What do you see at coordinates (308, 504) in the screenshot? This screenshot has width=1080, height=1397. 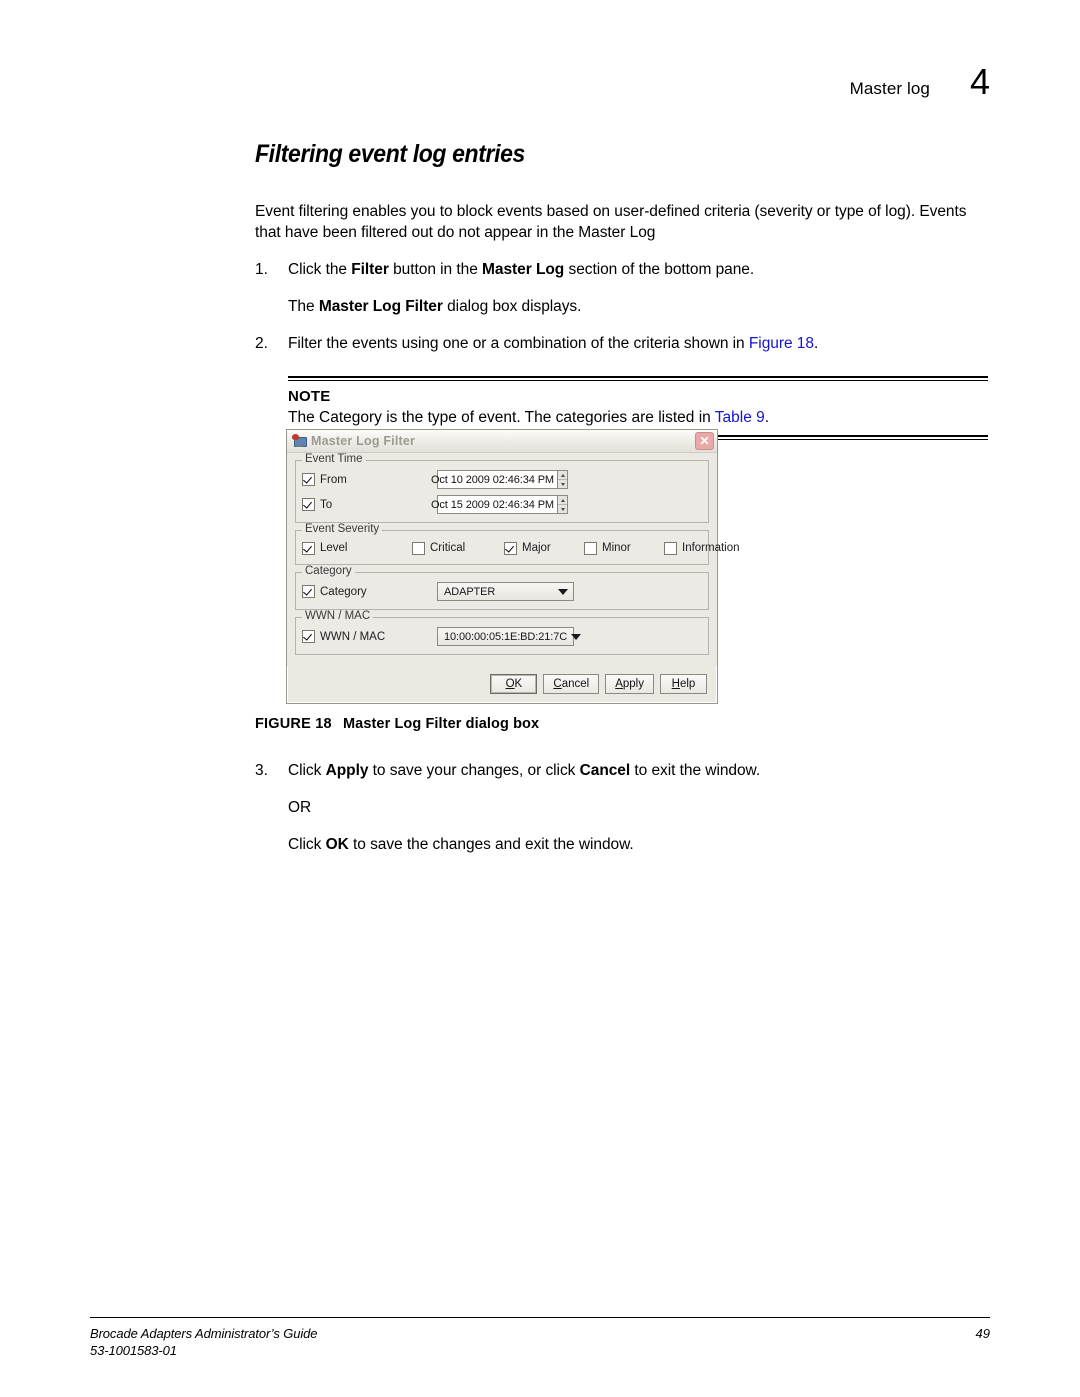 I see `checkbox-to` at bounding box center [308, 504].